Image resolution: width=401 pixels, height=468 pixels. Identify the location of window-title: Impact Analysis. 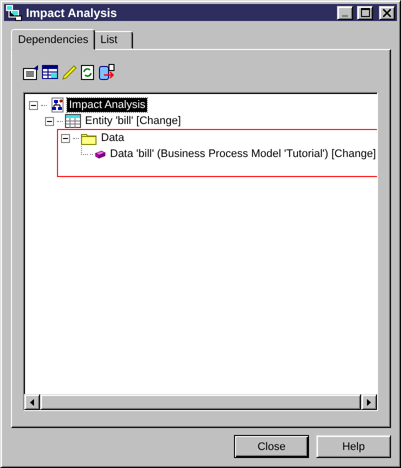
(72, 13).